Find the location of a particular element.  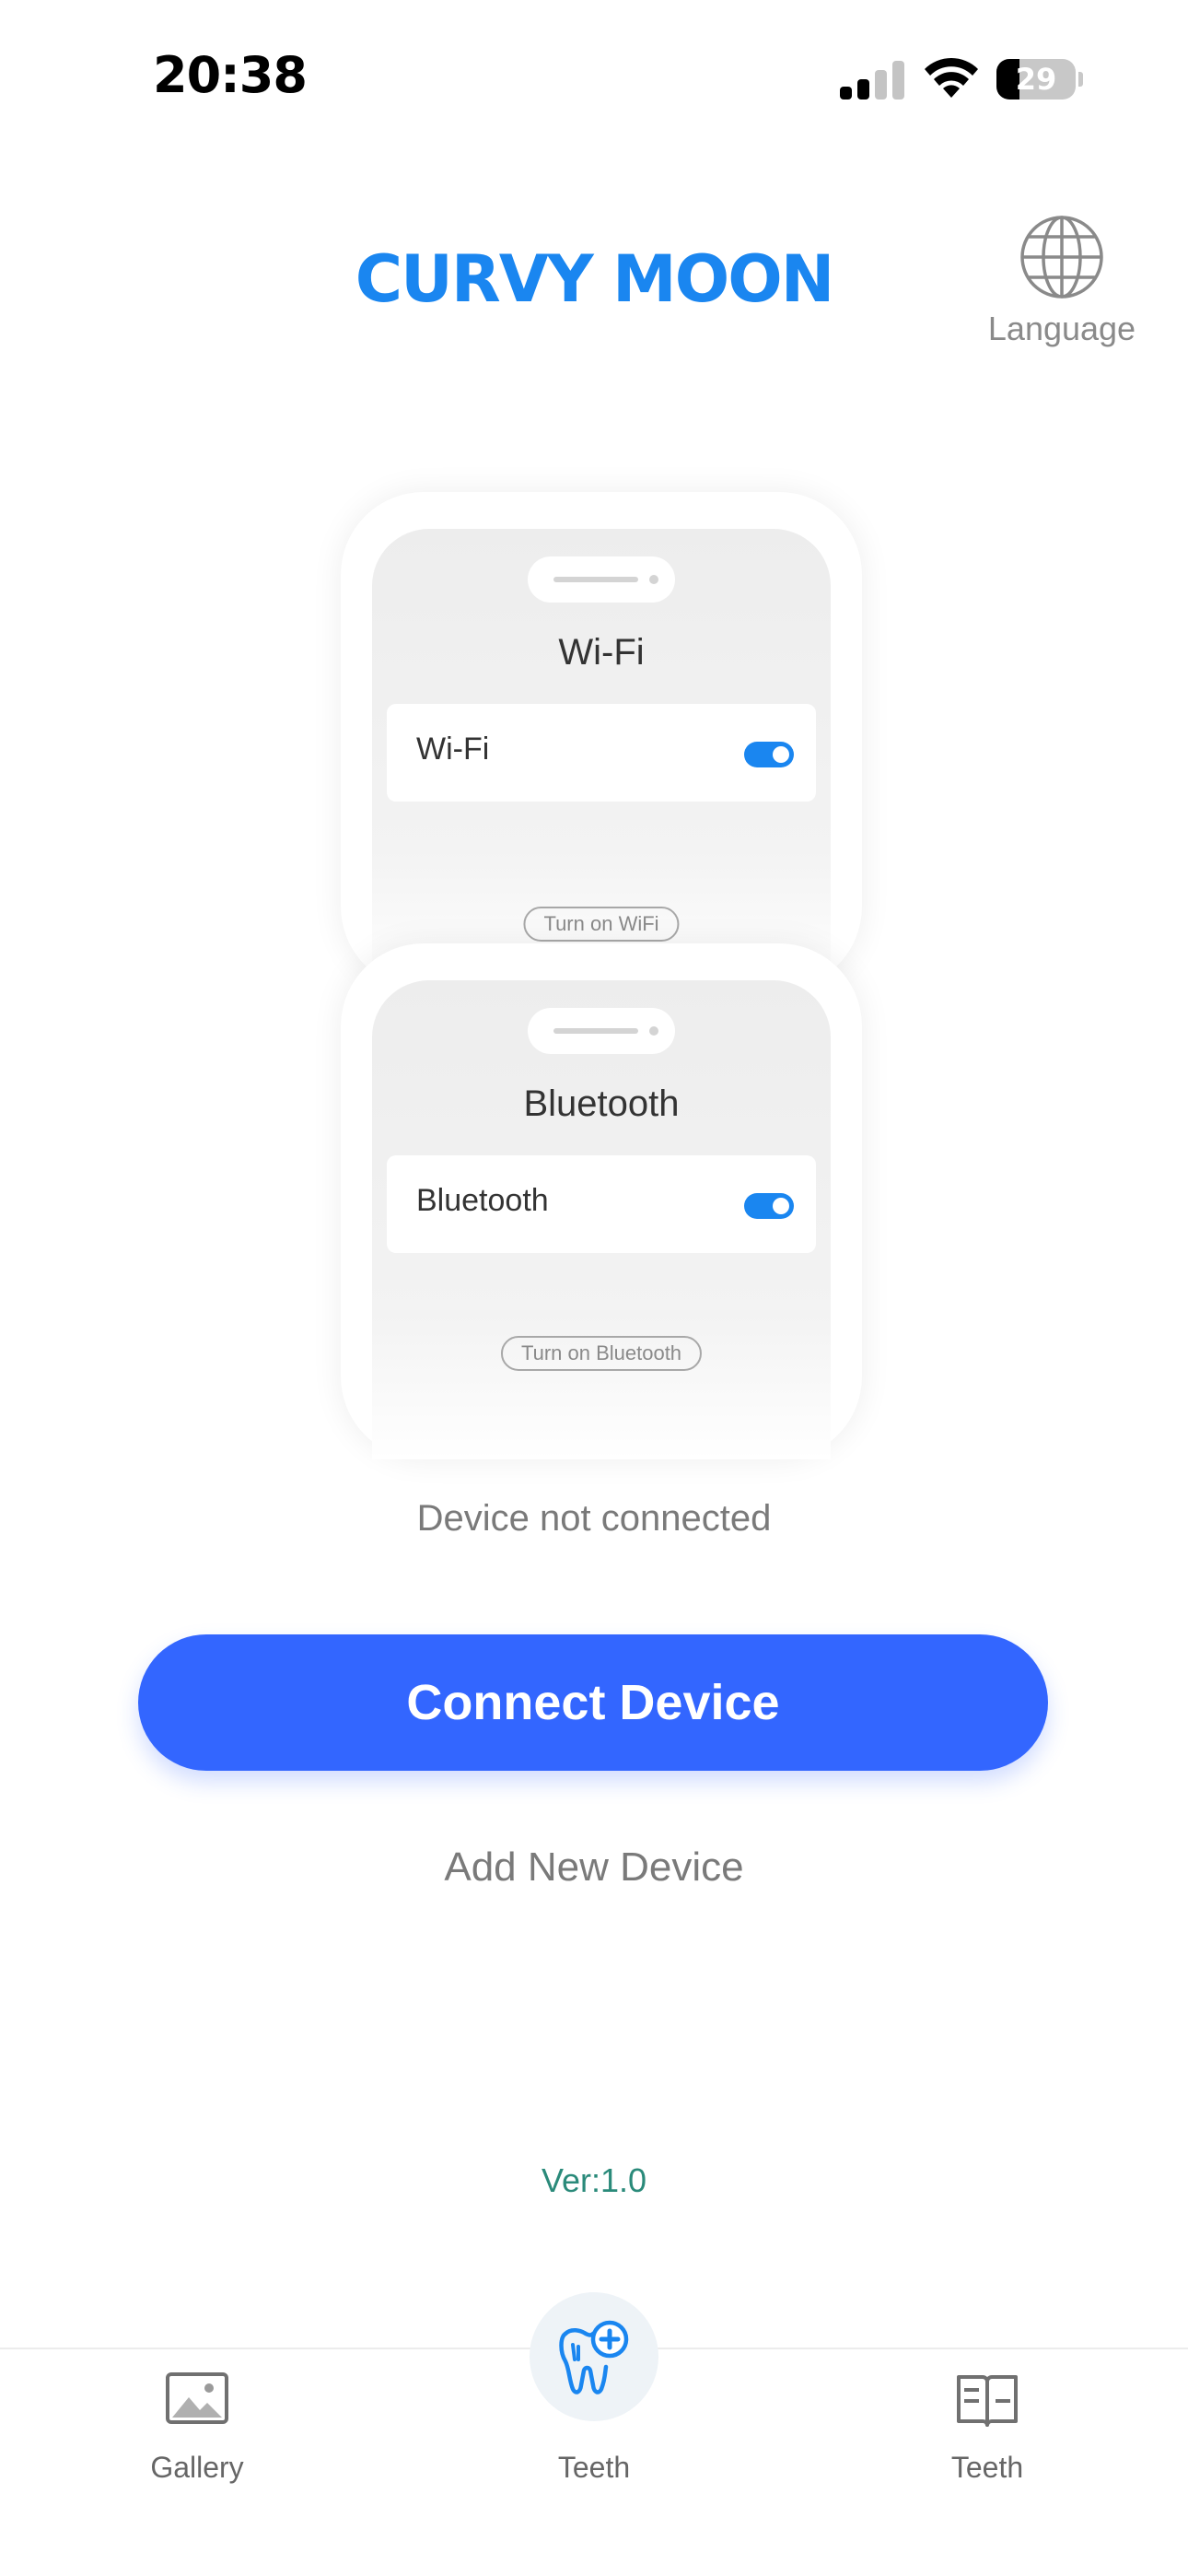

battery-icon: 29 is located at coordinates (1039, 79).